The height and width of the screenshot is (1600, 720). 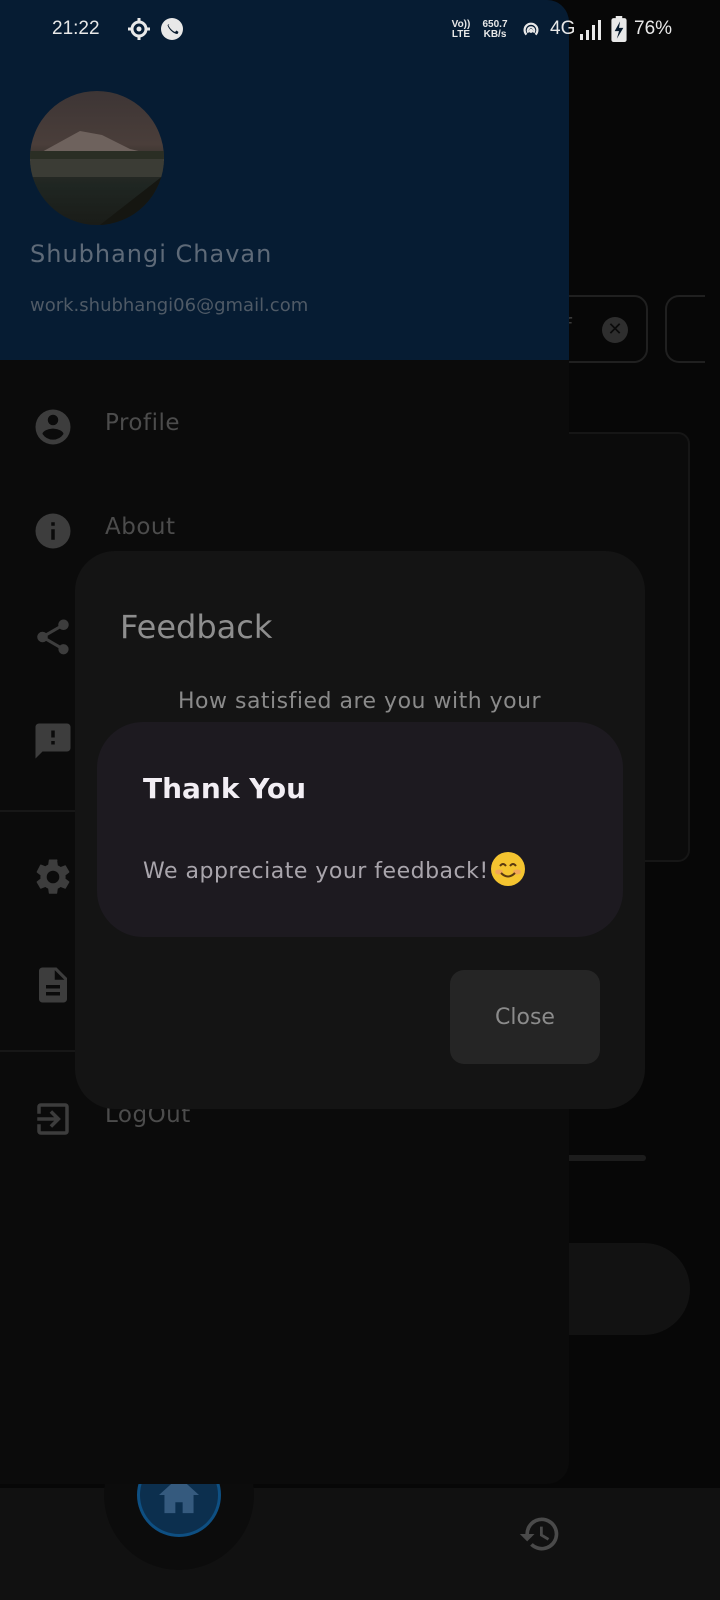 I want to click on avatar, so click(x=97, y=158).